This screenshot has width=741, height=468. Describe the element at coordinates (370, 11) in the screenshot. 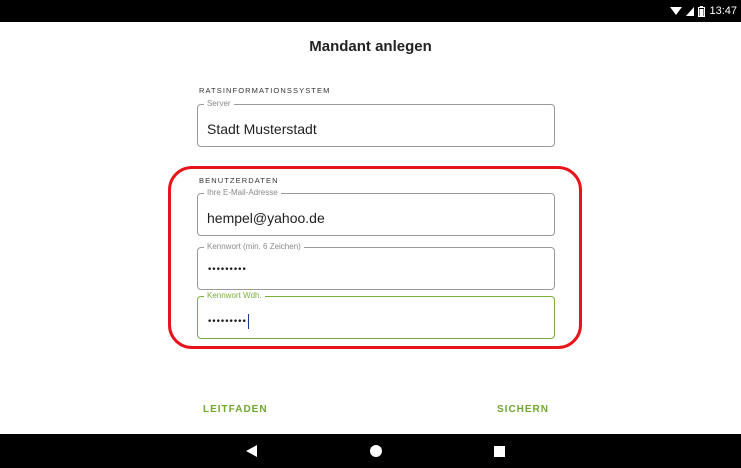

I see `status-bar: 13:47` at that location.